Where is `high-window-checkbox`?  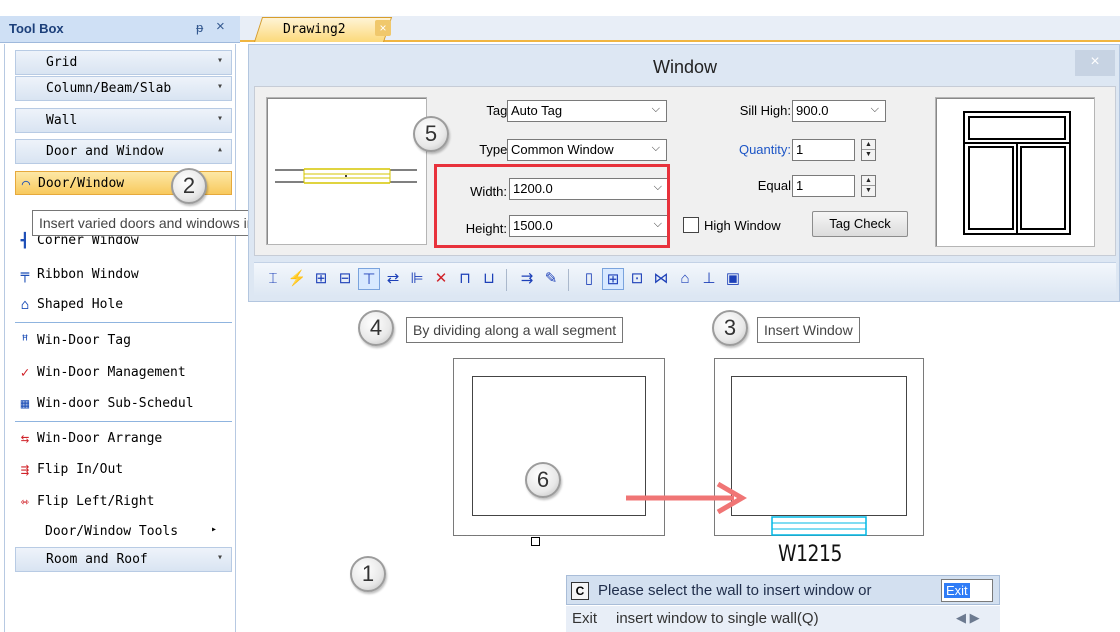
high-window-checkbox is located at coordinates (691, 225).